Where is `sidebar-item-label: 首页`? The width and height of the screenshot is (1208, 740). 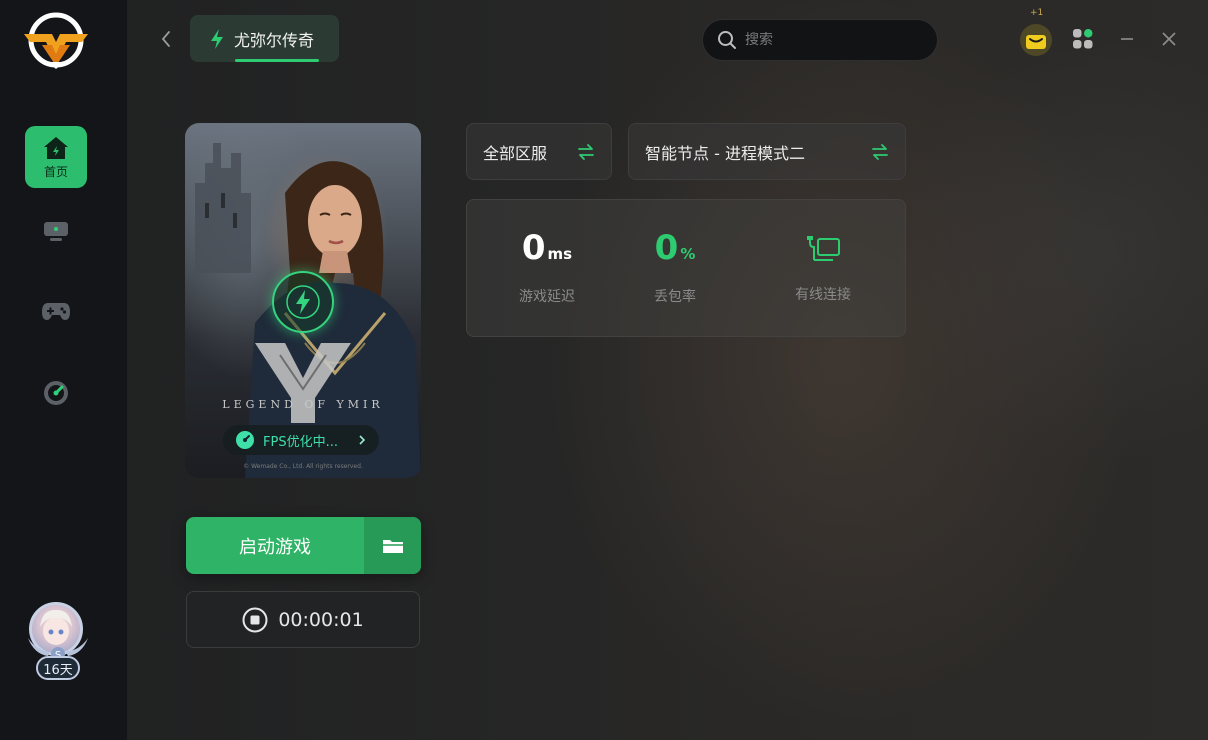 sidebar-item-label: 首页 is located at coordinates (55, 171).